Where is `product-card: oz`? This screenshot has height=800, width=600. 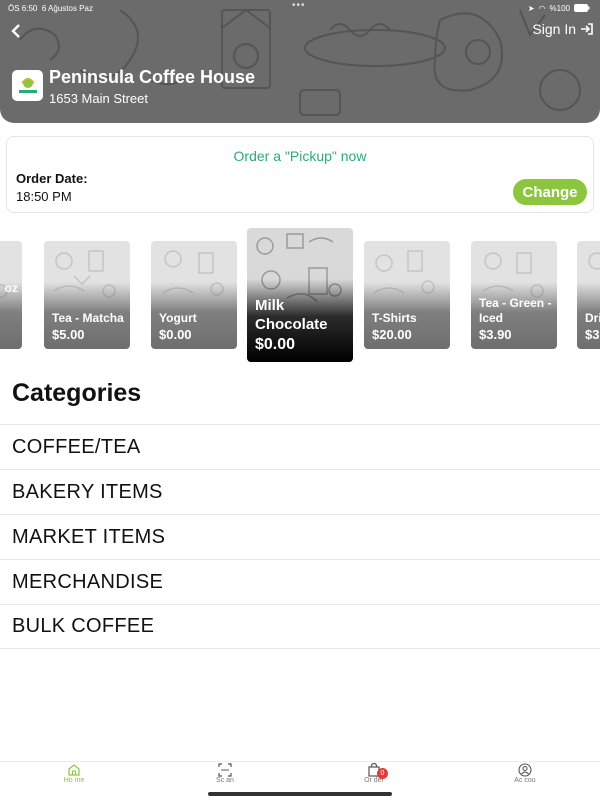
product-card: oz is located at coordinates (11, 295).